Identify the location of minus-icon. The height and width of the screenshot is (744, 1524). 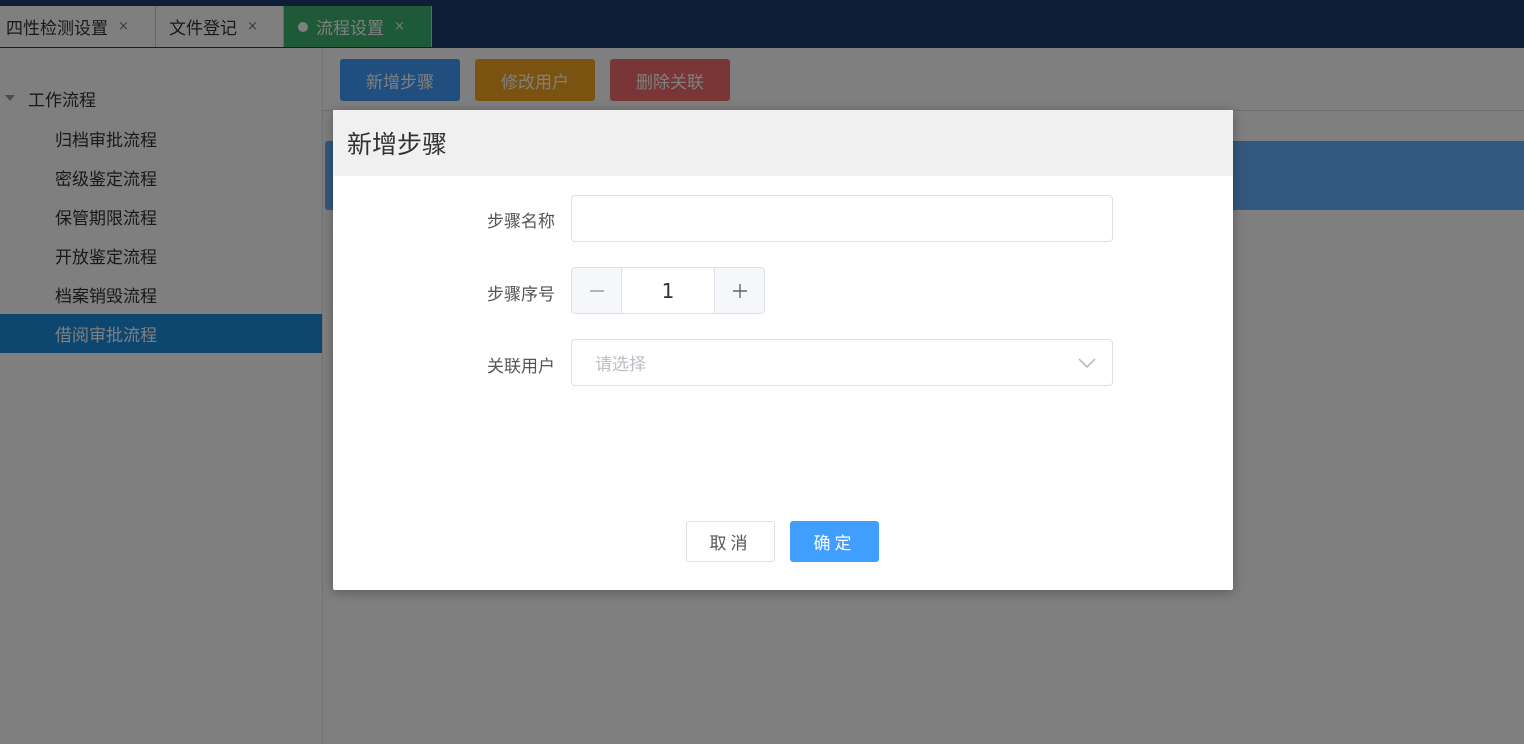
(596, 290).